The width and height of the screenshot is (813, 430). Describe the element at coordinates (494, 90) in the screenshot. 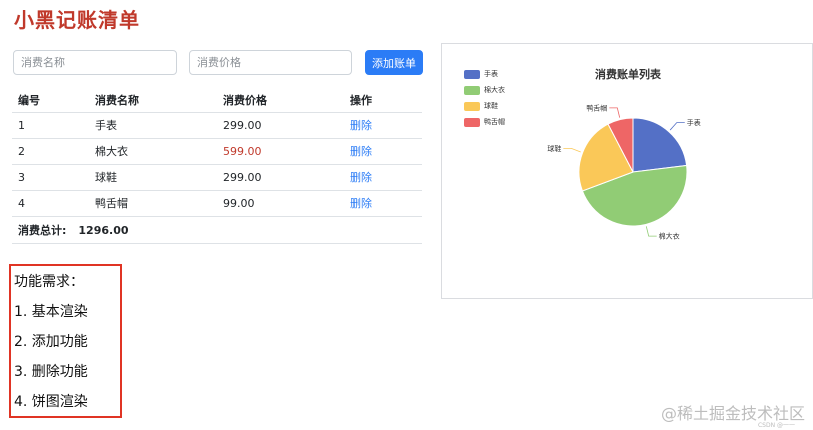

I see `legend-label: 棉大衣` at that location.